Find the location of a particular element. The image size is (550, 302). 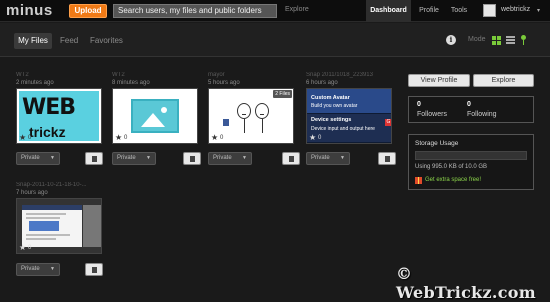

list-view-icon is located at coordinates (510, 40).